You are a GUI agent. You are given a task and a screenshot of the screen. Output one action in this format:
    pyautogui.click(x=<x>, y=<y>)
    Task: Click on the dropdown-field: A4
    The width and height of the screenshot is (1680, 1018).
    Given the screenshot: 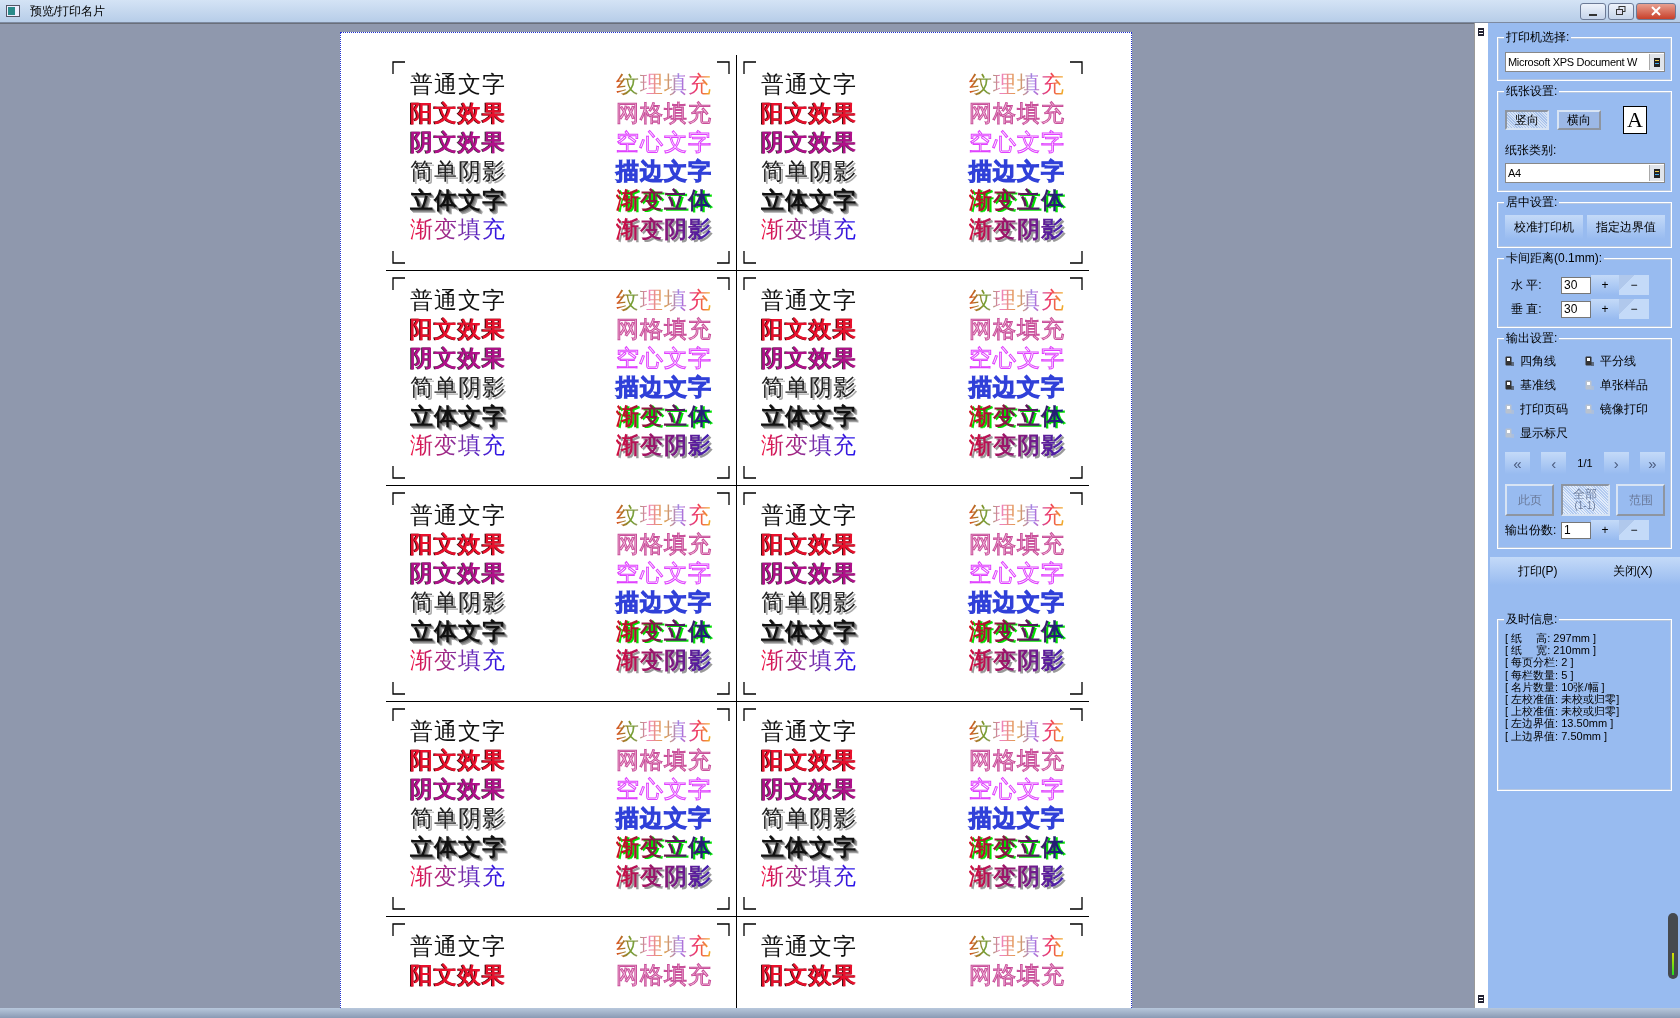 What is the action you would take?
    pyautogui.click(x=1585, y=173)
    